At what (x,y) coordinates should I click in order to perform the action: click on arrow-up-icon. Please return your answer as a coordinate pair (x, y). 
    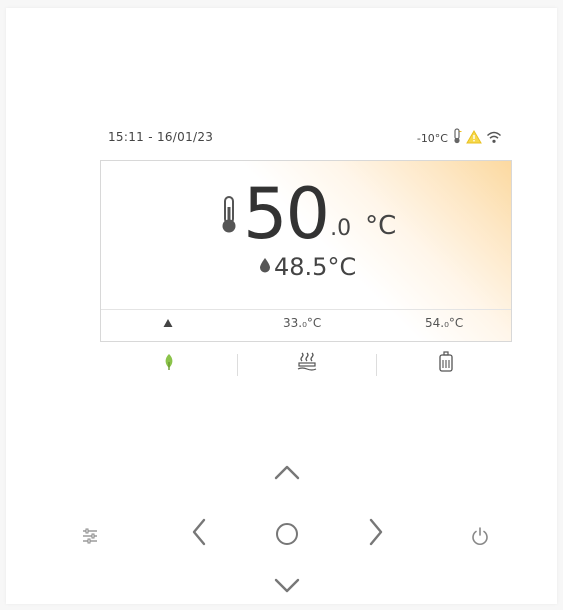
    Looking at the image, I should click on (287, 474).